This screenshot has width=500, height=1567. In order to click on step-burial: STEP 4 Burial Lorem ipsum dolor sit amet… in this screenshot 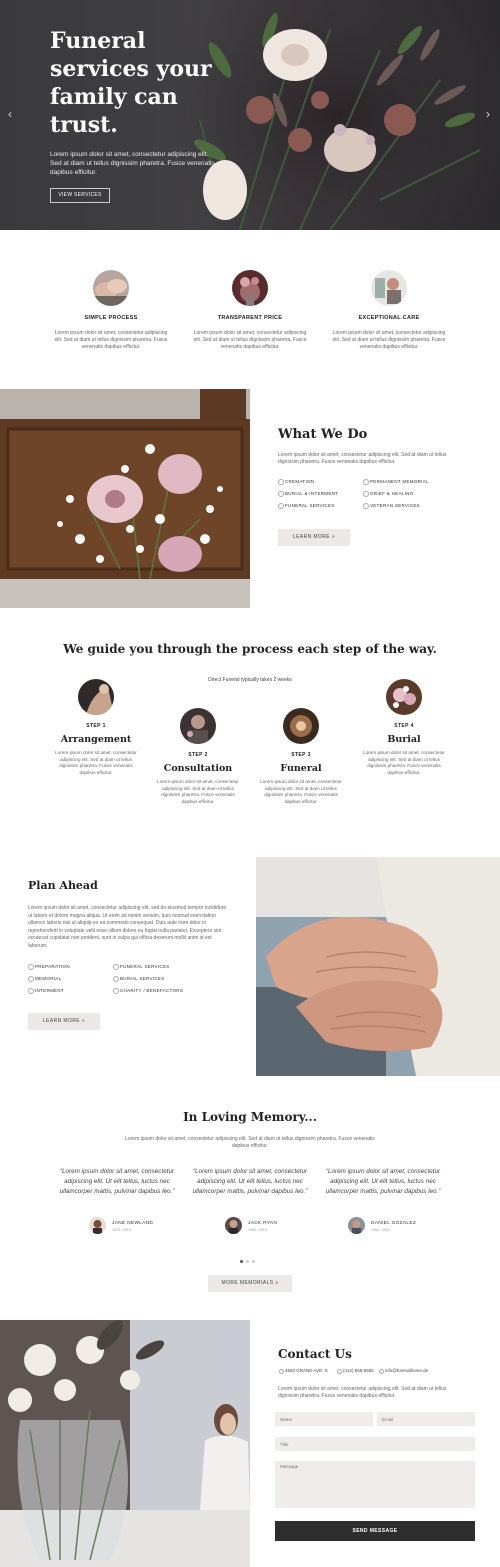, I will do `click(404, 727)`.